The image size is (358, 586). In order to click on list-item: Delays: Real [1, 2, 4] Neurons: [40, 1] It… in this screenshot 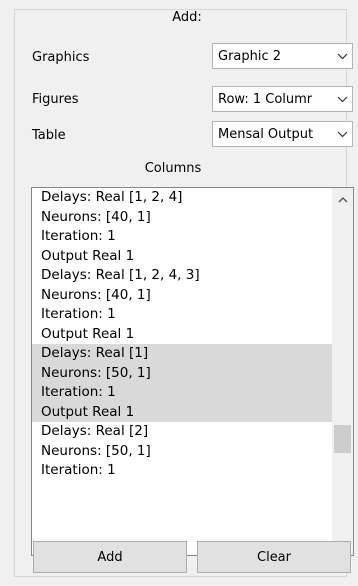, I will do `click(182, 227)`.